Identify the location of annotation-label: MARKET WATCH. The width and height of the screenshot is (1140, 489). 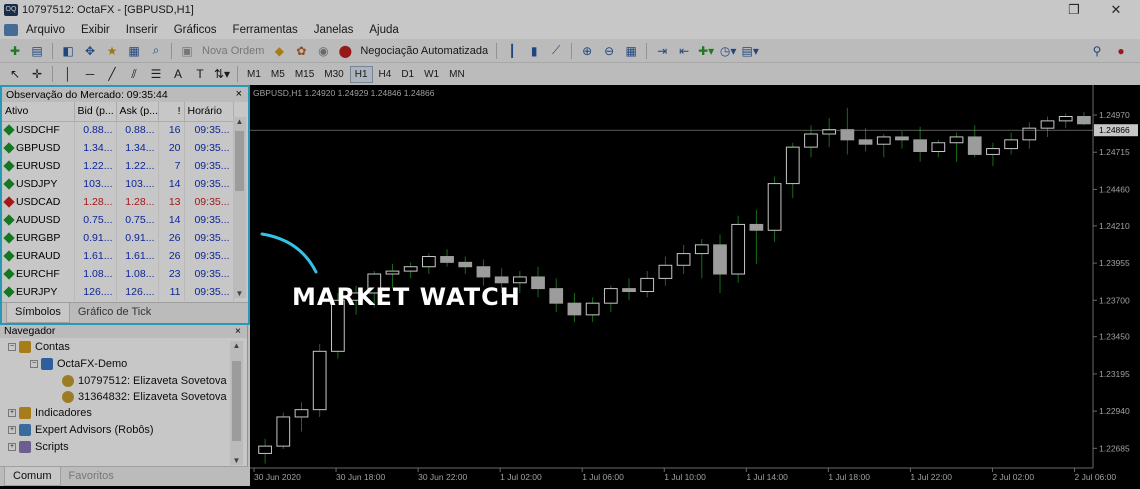
(406, 297).